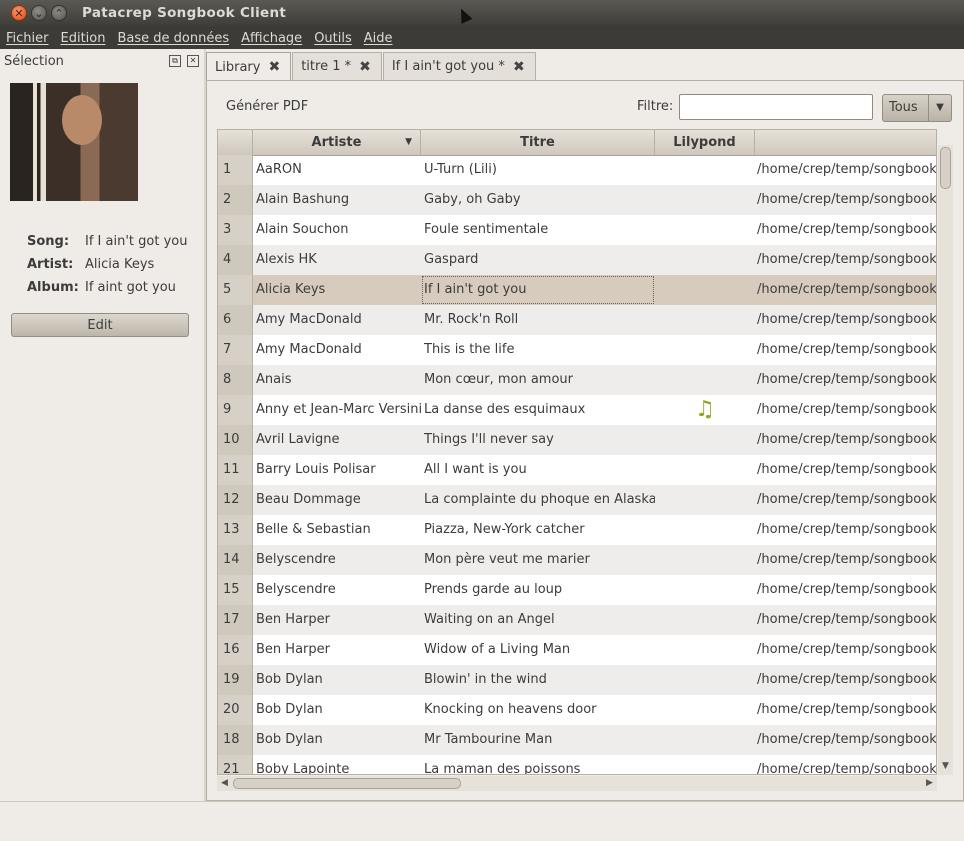  Describe the element at coordinates (249, 66) in the screenshot. I see `tab-library: Library ✖` at that location.